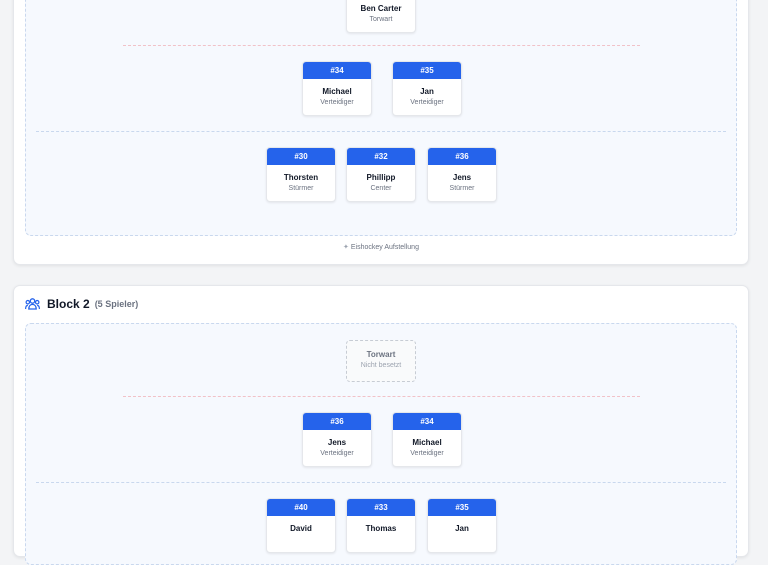  I want to click on block-header: Block 2 (5 Spieler), so click(81, 304).